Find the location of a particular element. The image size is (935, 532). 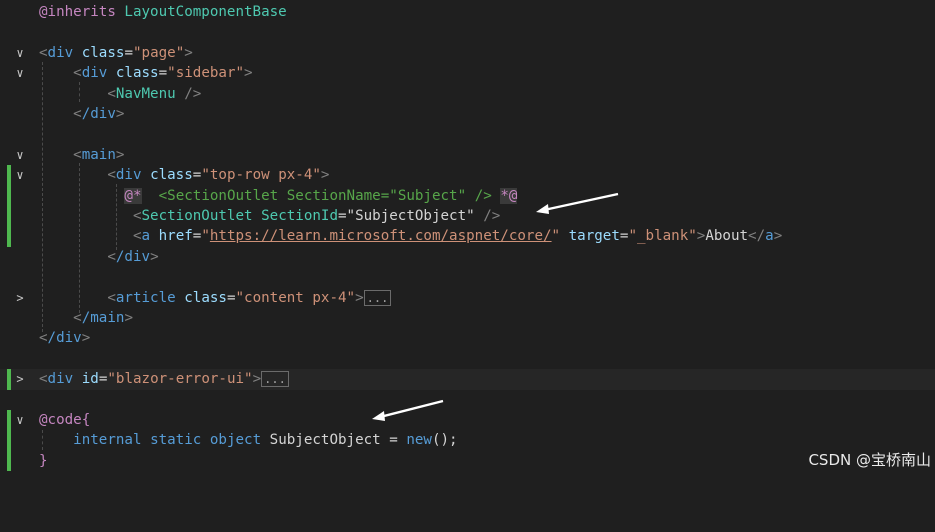

inherits-base: LayoutComponentBase is located at coordinates (205, 12).